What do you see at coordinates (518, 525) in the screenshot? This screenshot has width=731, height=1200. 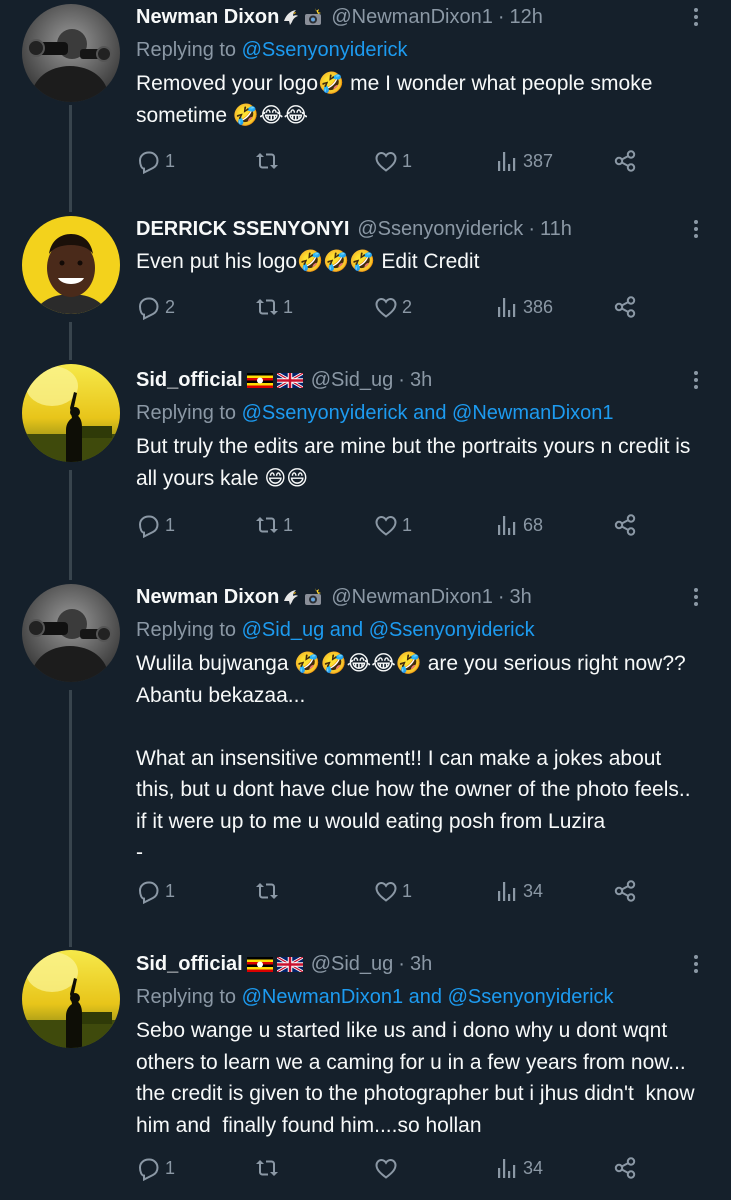 I see `views-button: 68` at bounding box center [518, 525].